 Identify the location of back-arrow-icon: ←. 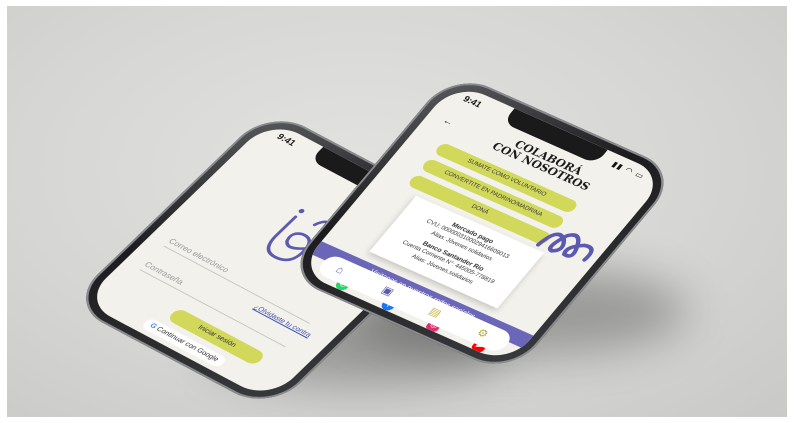
(448, 121).